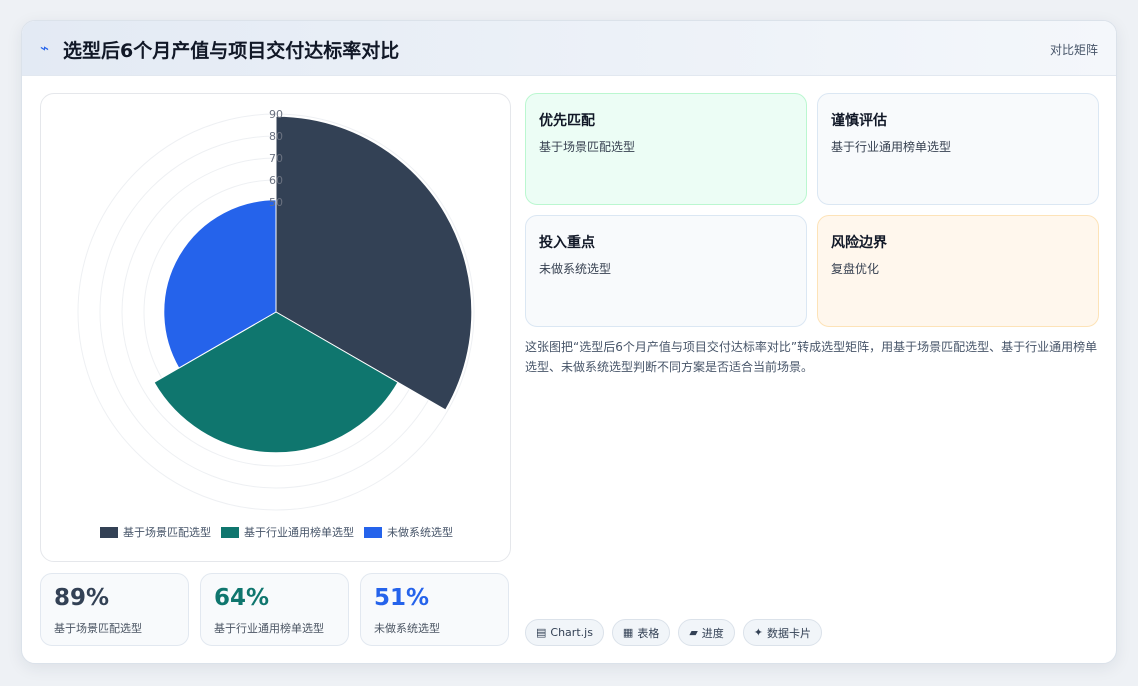 The height and width of the screenshot is (686, 1138). What do you see at coordinates (45, 48) in the screenshot?
I see `pulse-icon: ⌁` at bounding box center [45, 48].